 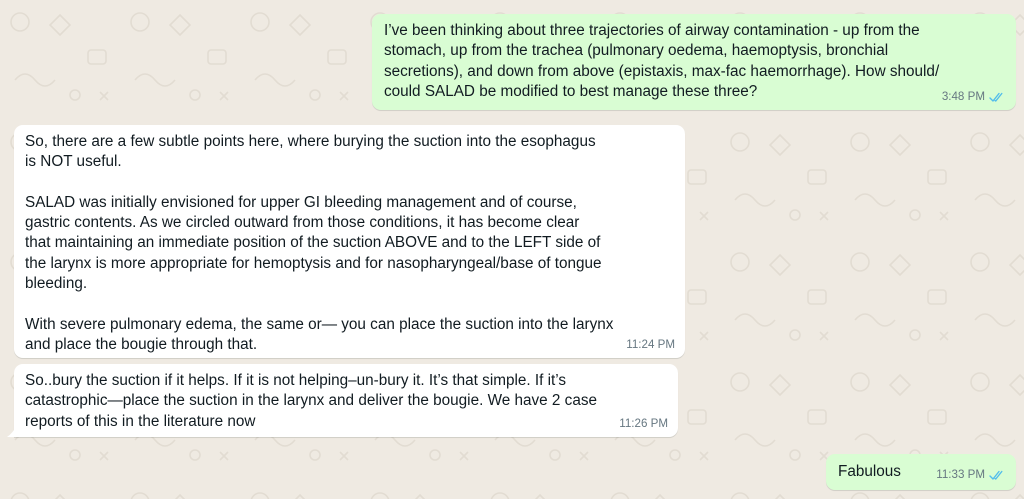 I want to click on message-time: 11:26 PM, so click(x=643, y=423).